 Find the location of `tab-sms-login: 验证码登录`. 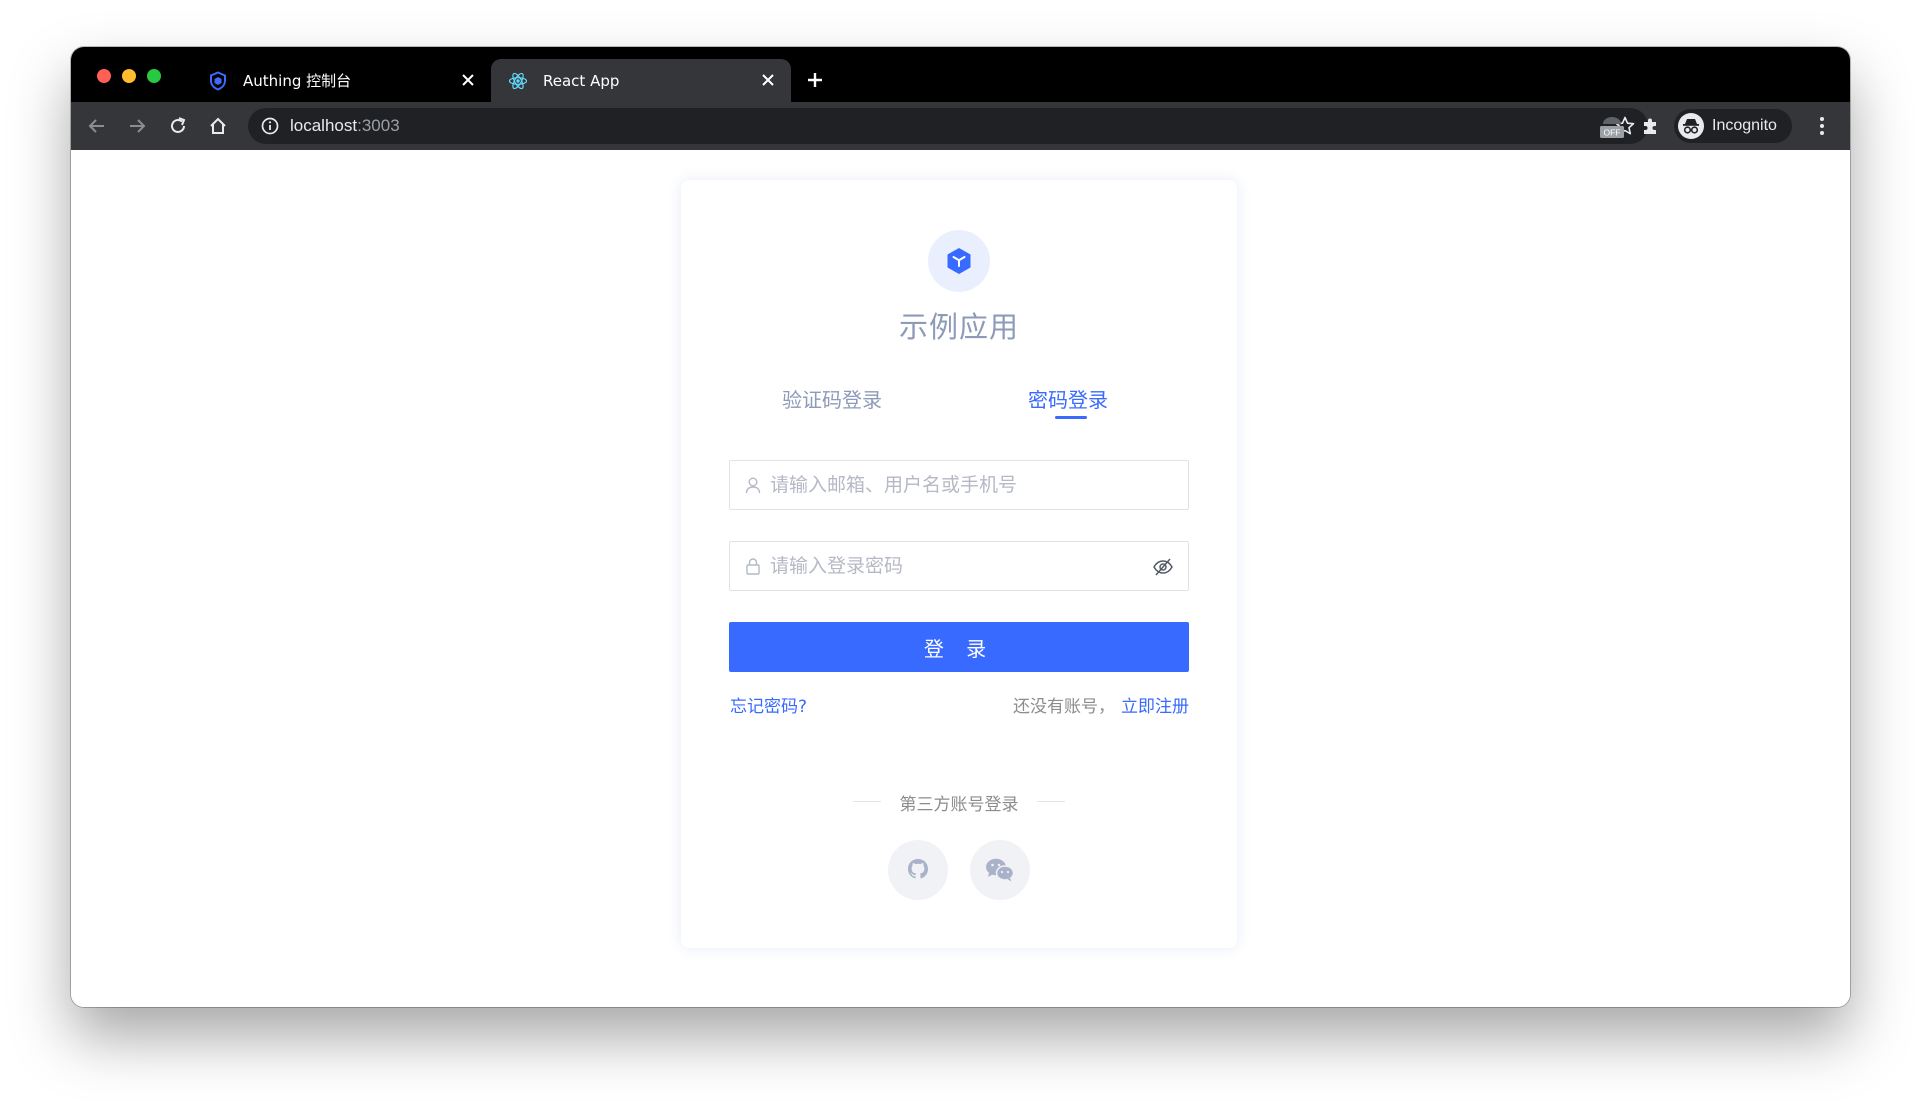

tab-sms-login: 验证码登录 is located at coordinates (832, 398).